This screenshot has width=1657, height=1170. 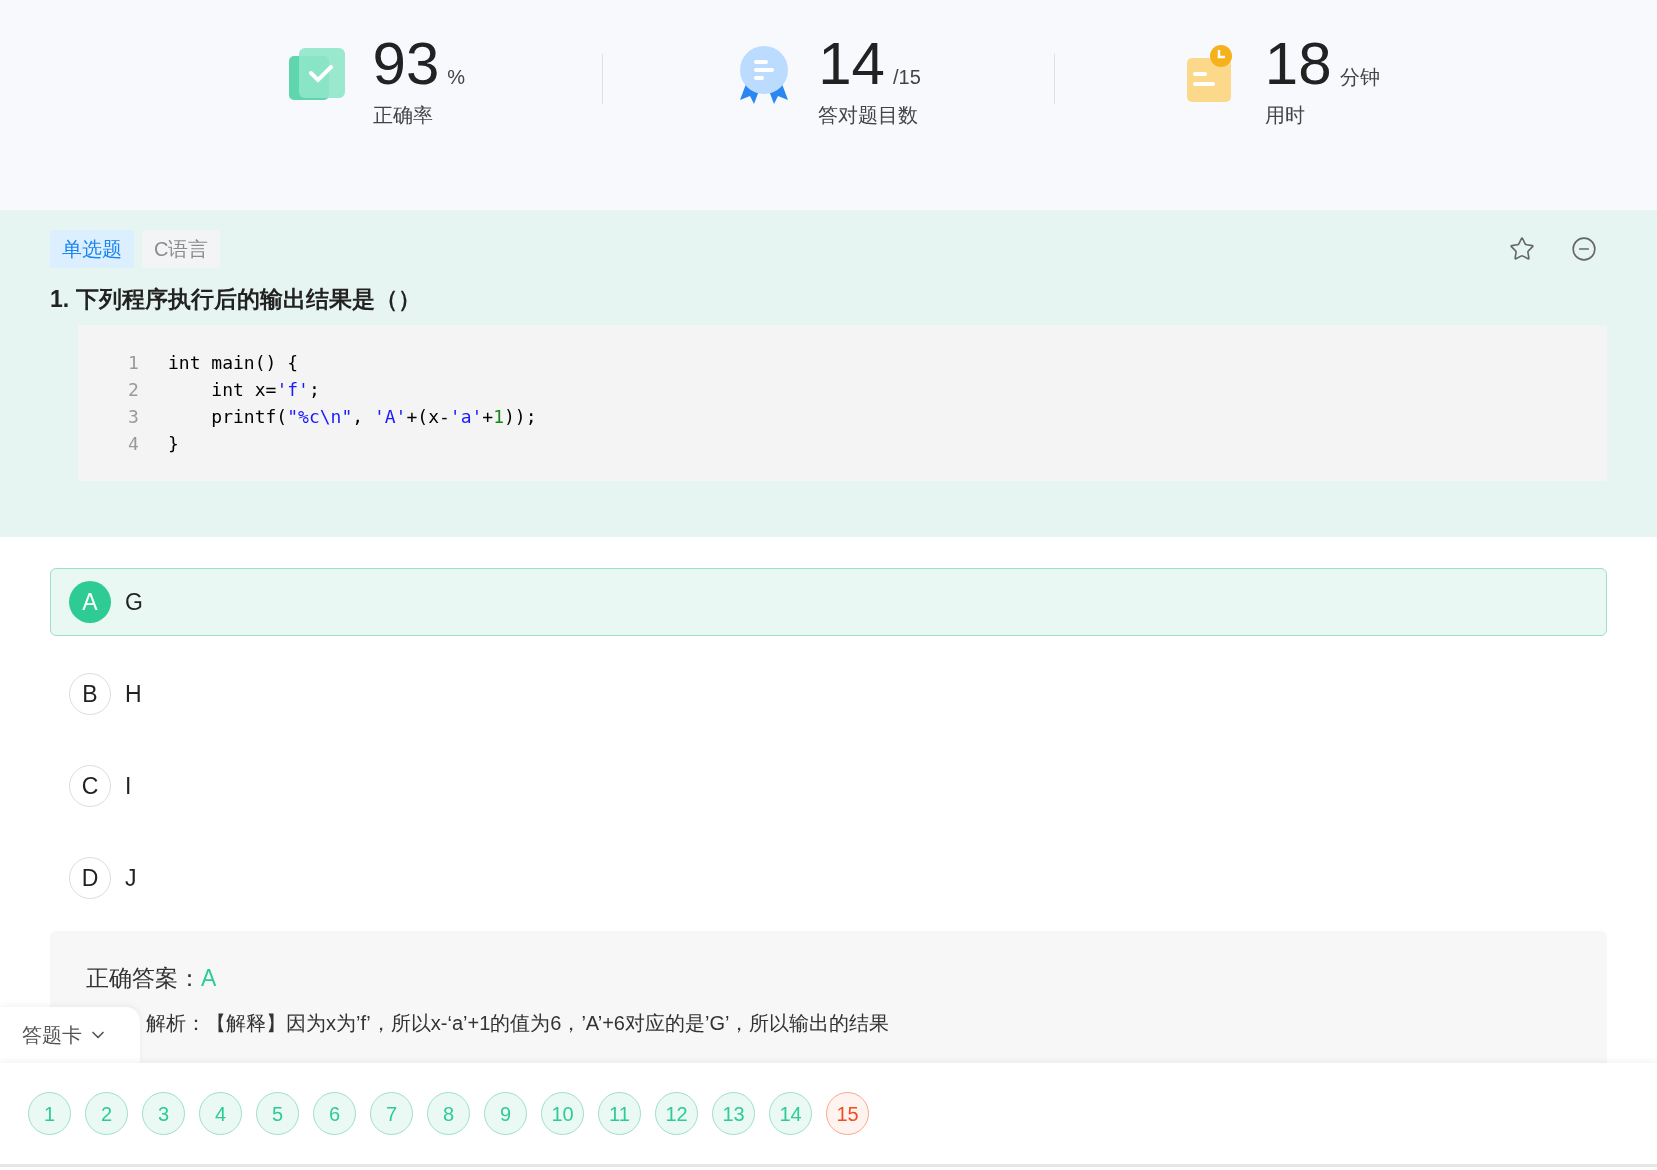 I want to click on question-number: 2, so click(x=106, y=1113).